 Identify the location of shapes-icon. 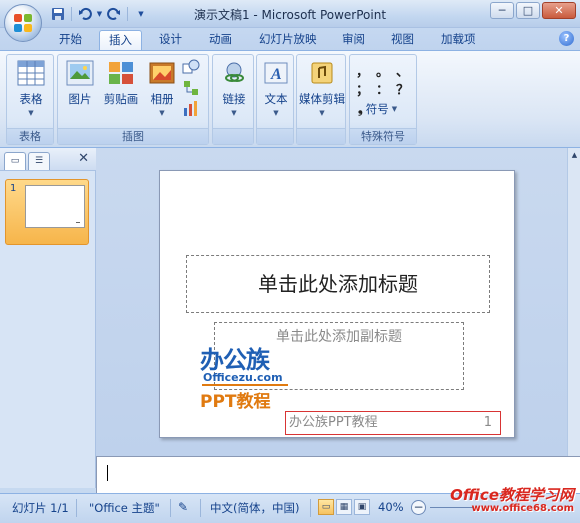
(191, 68).